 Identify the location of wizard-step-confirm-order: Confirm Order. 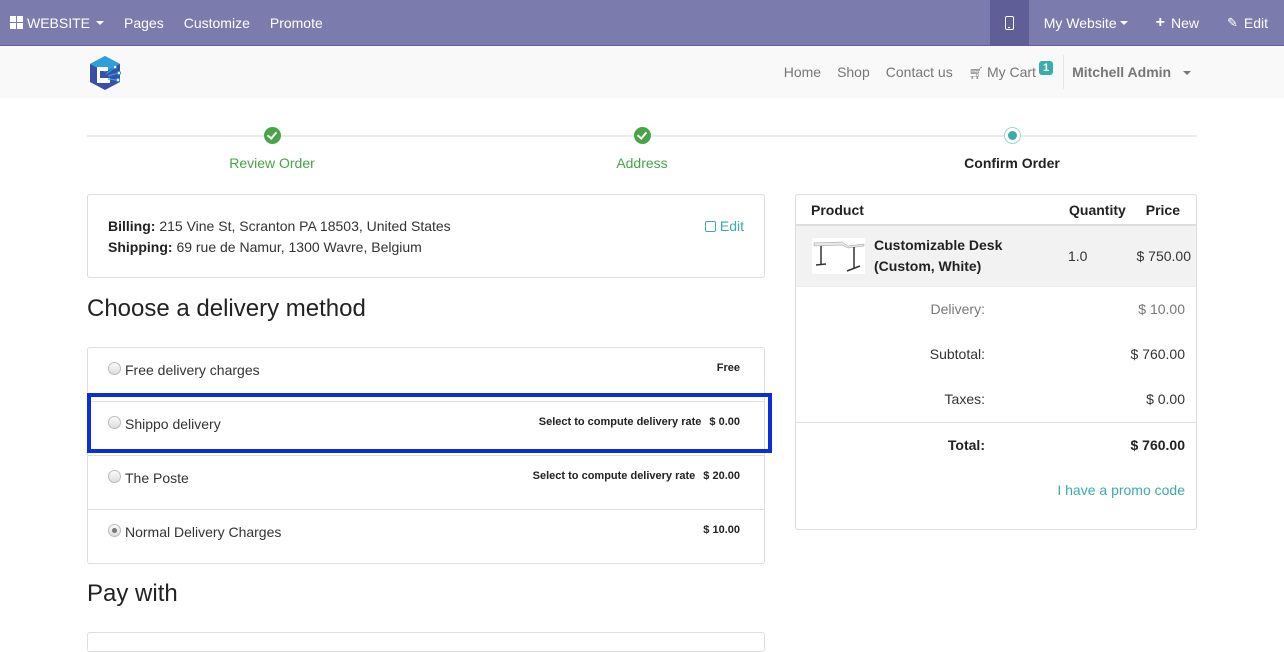
(1012, 149).